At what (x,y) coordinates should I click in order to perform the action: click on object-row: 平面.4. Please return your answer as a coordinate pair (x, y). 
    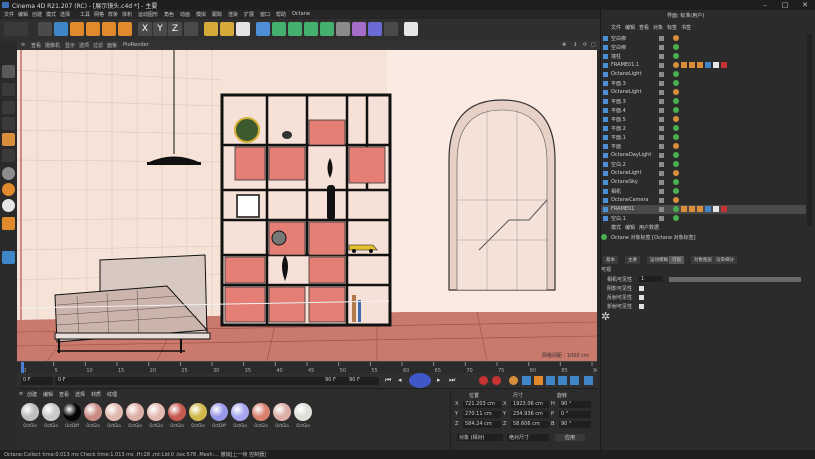
    Looking at the image, I should click on (703, 110).